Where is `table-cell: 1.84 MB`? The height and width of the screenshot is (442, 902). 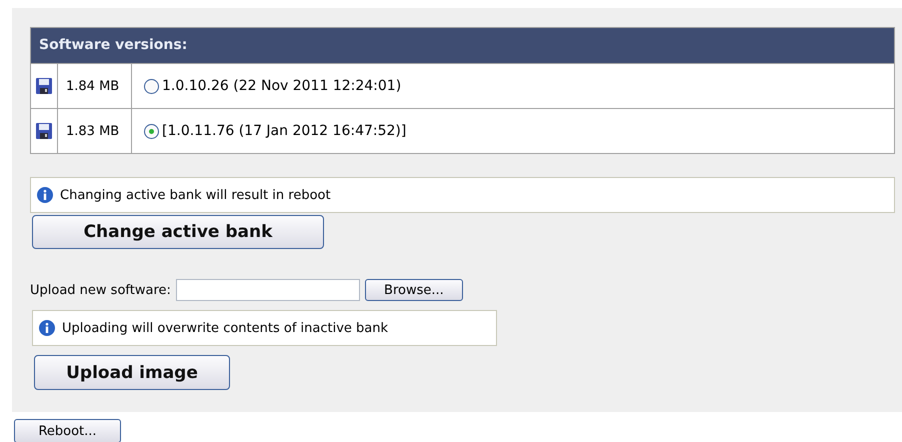 table-cell: 1.84 MB is located at coordinates (95, 86).